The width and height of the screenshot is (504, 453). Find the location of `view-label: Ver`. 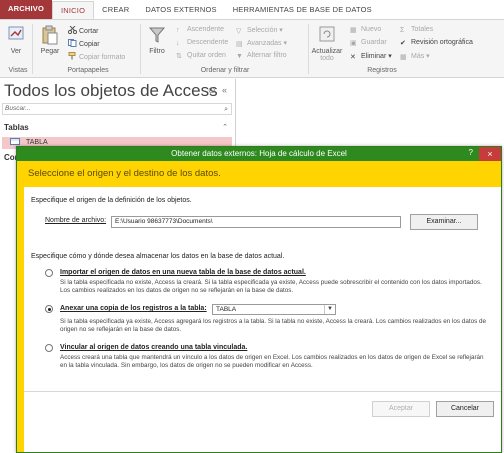

view-label: Ver is located at coordinates (16, 51).